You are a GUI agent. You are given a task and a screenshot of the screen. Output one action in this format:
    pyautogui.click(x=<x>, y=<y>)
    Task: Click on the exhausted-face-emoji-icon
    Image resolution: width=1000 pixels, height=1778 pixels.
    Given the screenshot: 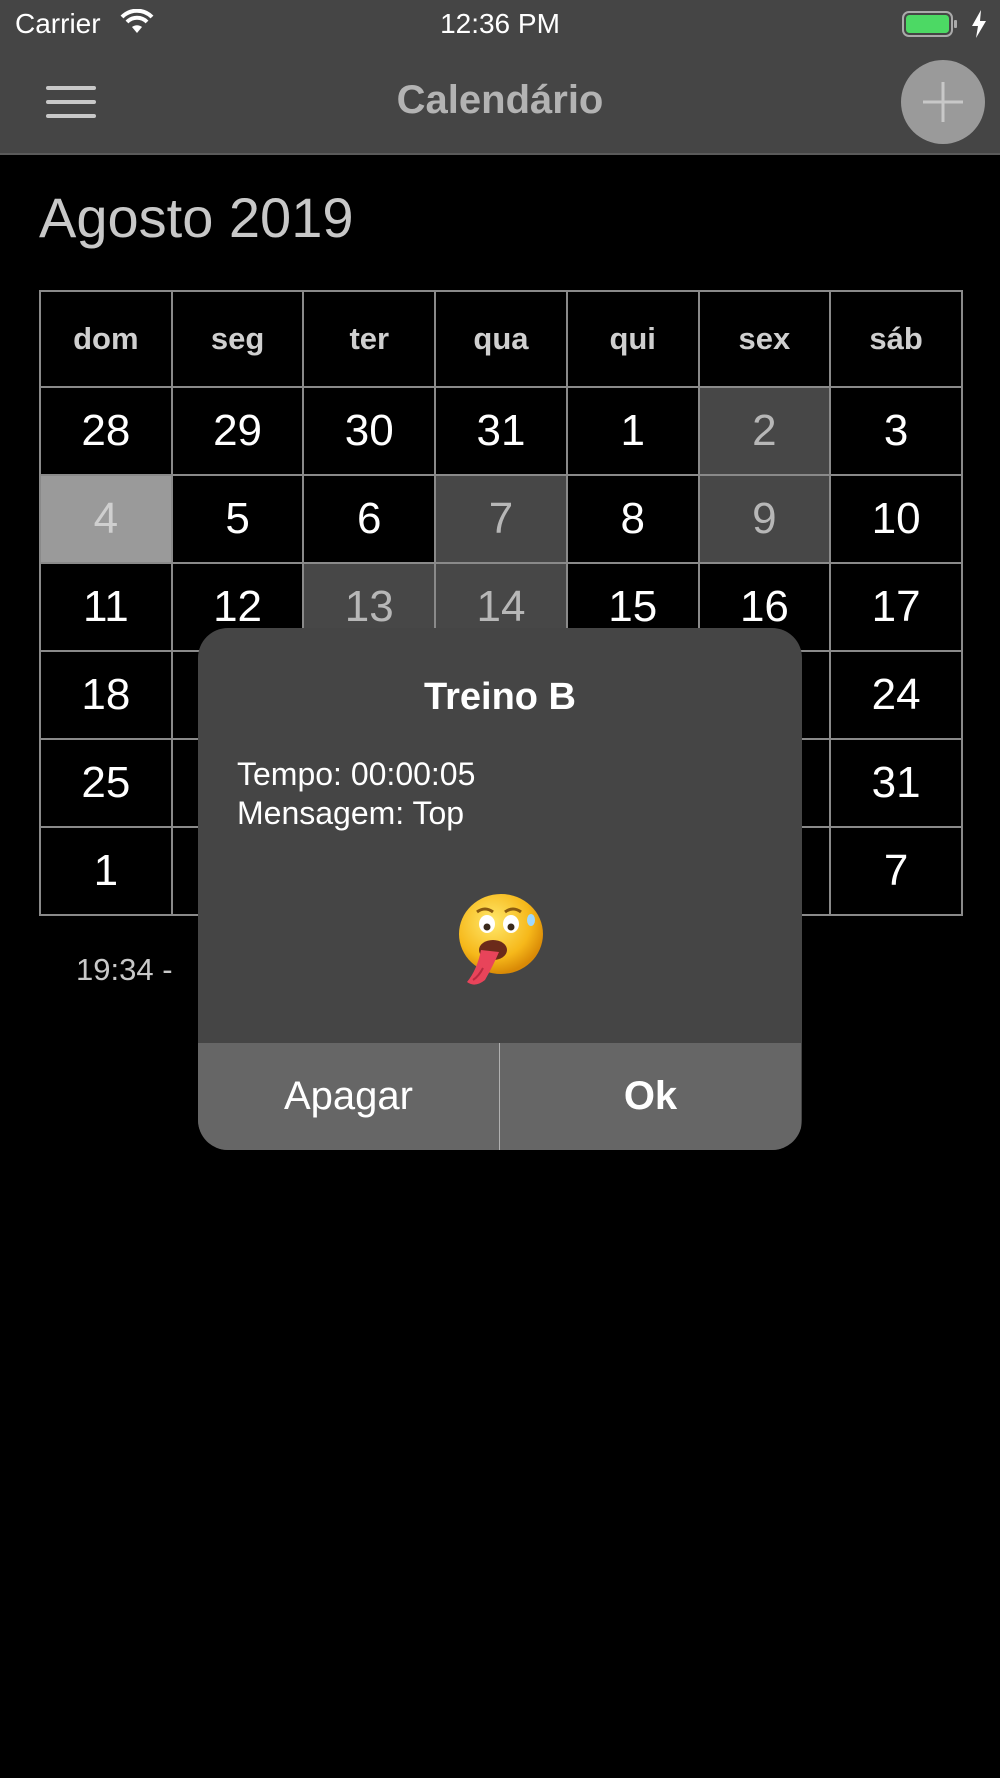 What is the action you would take?
    pyautogui.click(x=501, y=939)
    